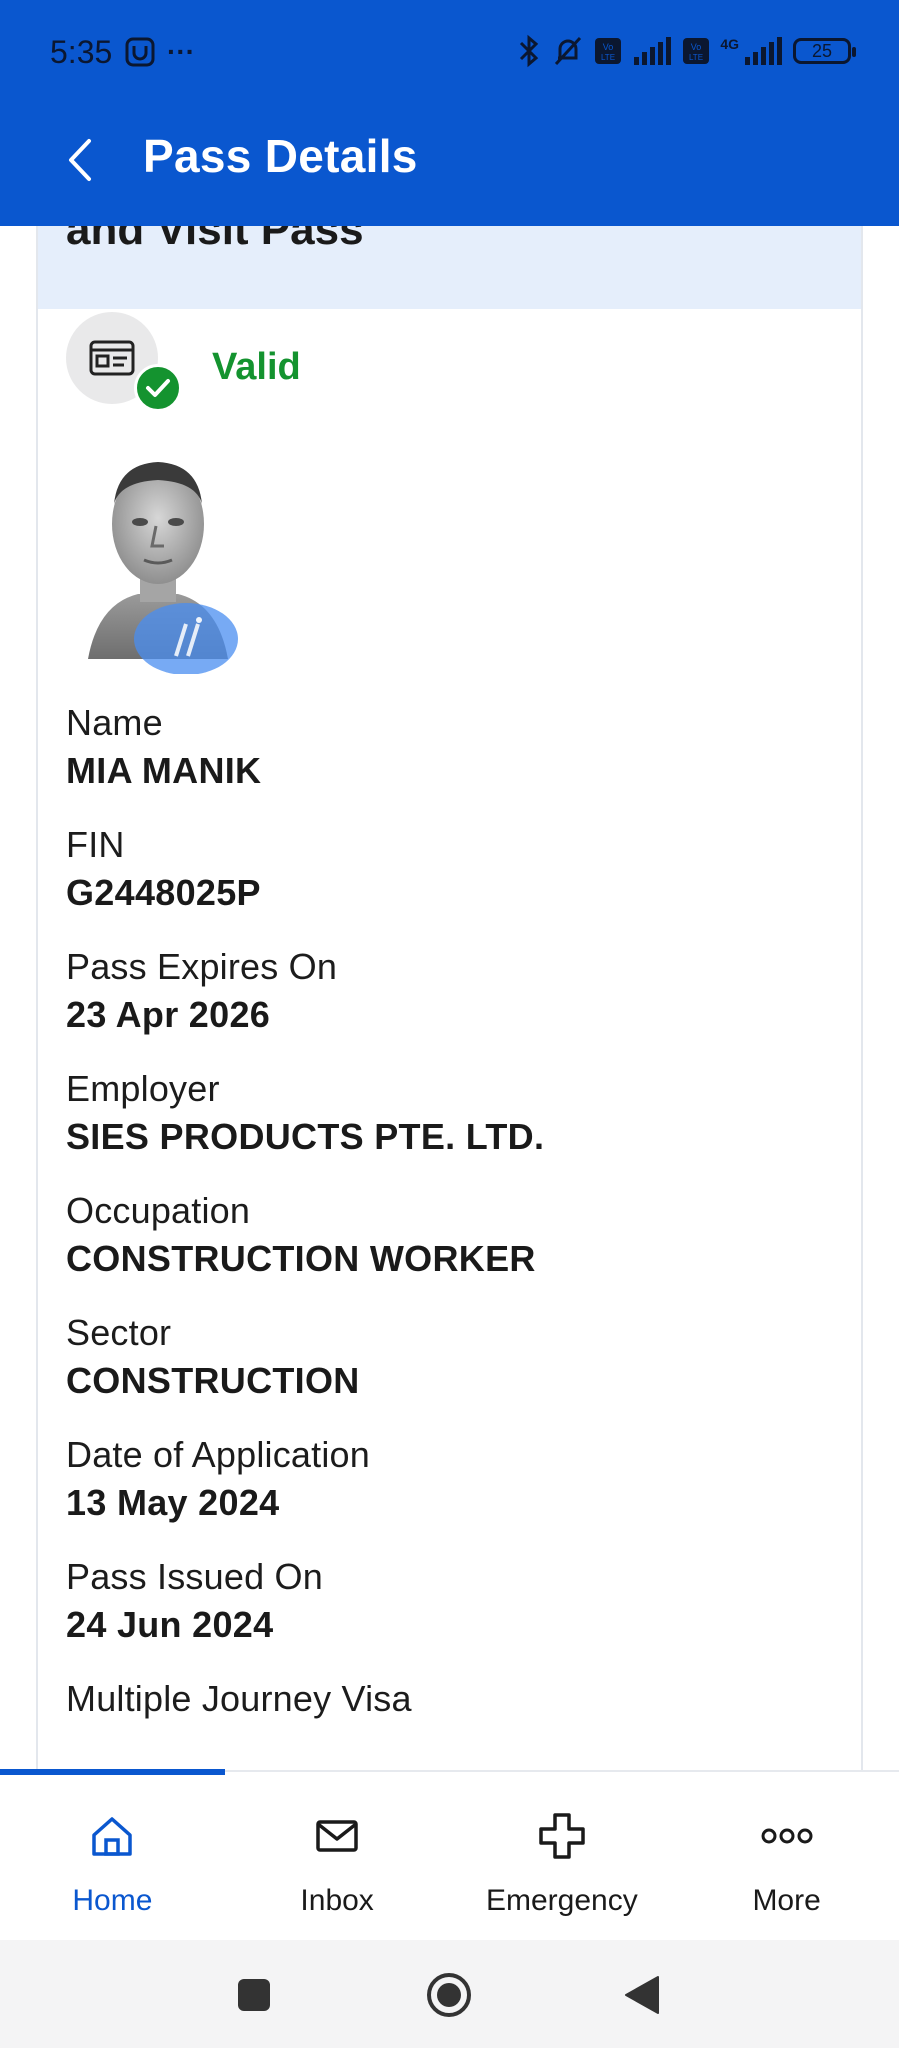 The image size is (899, 2048). Describe the element at coordinates (456, 1114) in the screenshot. I see `field-employer: Employer SIES PRODUCTS PTE. LTD.` at that location.